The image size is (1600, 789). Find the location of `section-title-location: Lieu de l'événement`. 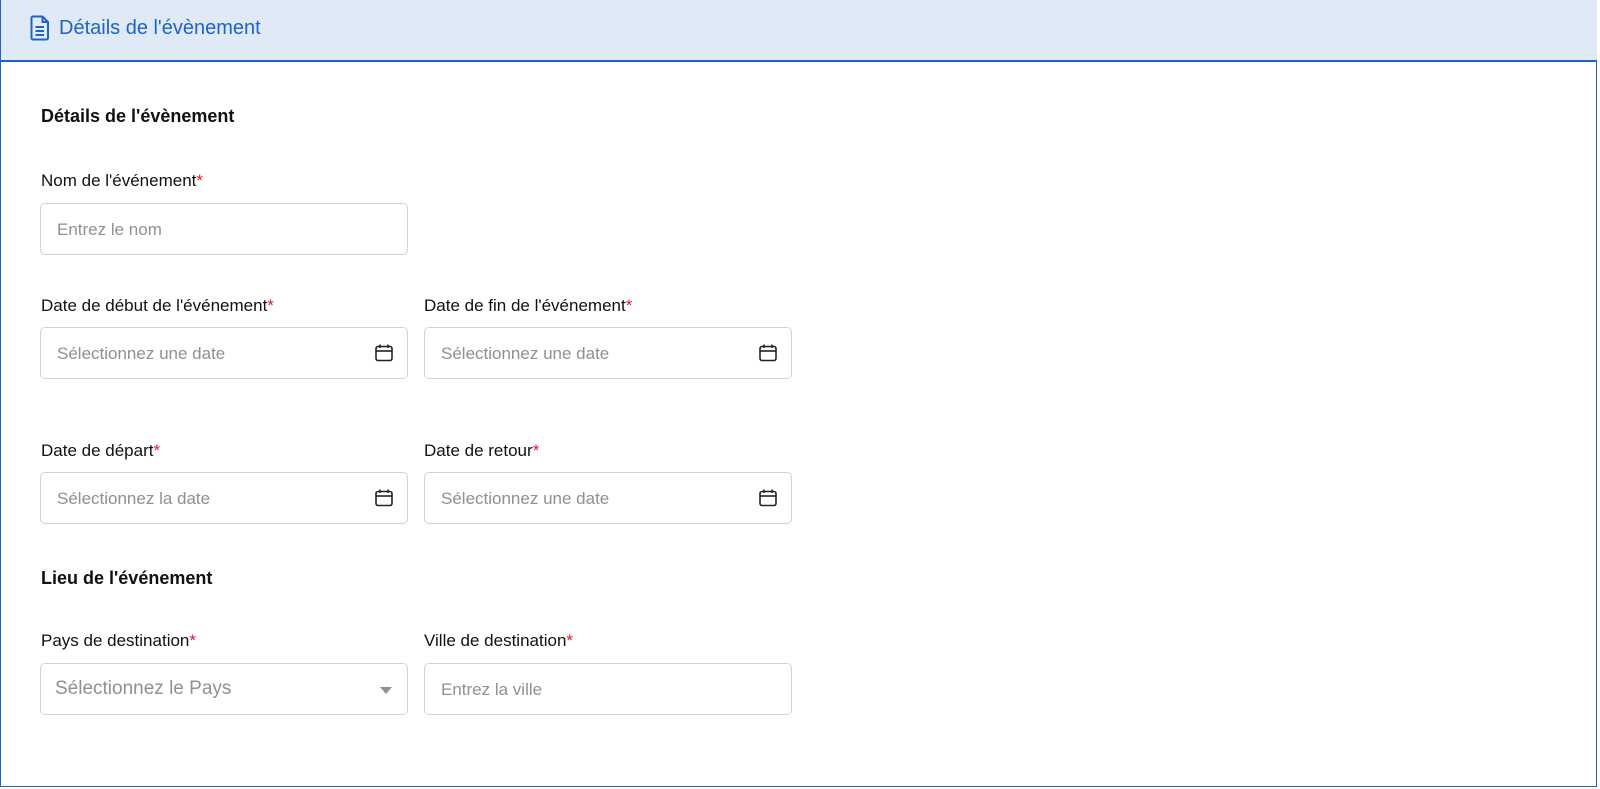

section-title-location: Lieu de l'événement is located at coordinates (127, 578).